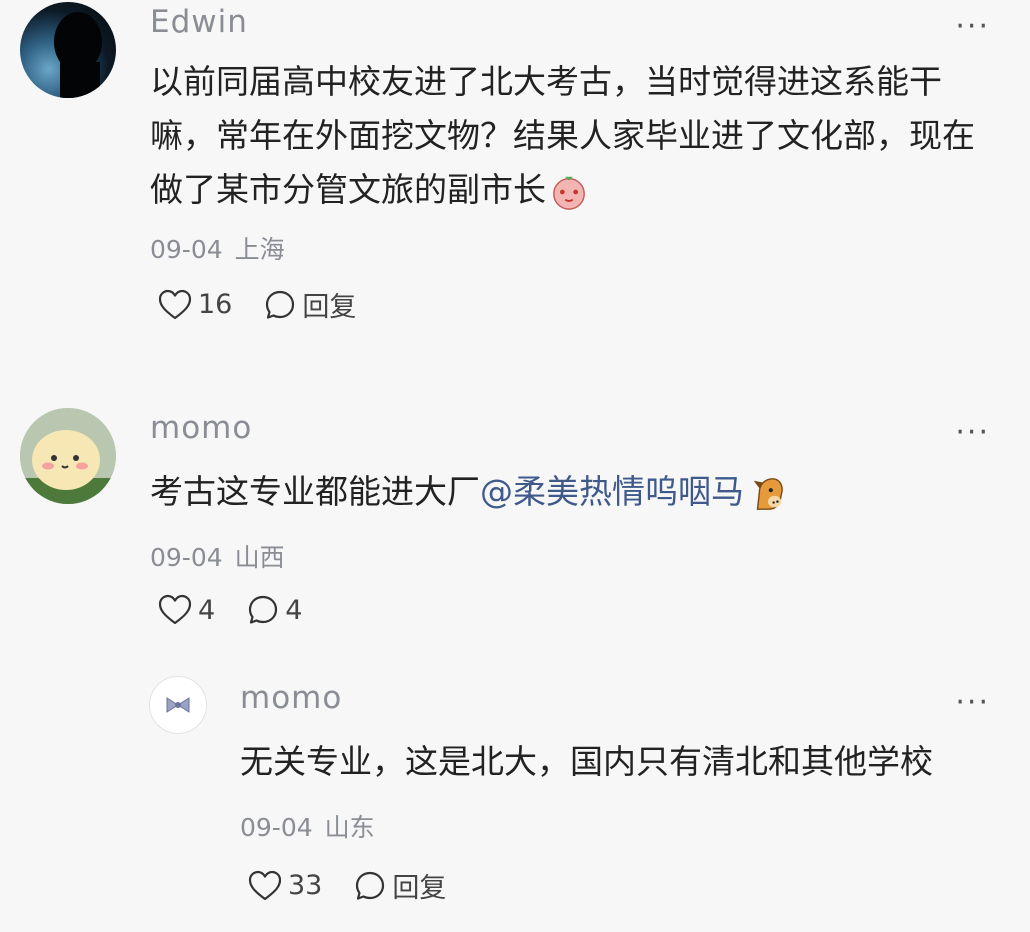 The height and width of the screenshot is (932, 1030). I want to click on comment-meta: 09-04 山东, so click(307, 826).